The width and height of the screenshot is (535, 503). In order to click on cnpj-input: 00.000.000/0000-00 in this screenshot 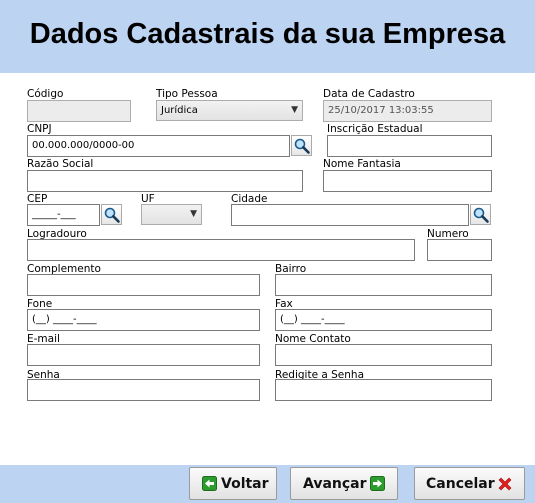, I will do `click(158, 146)`.